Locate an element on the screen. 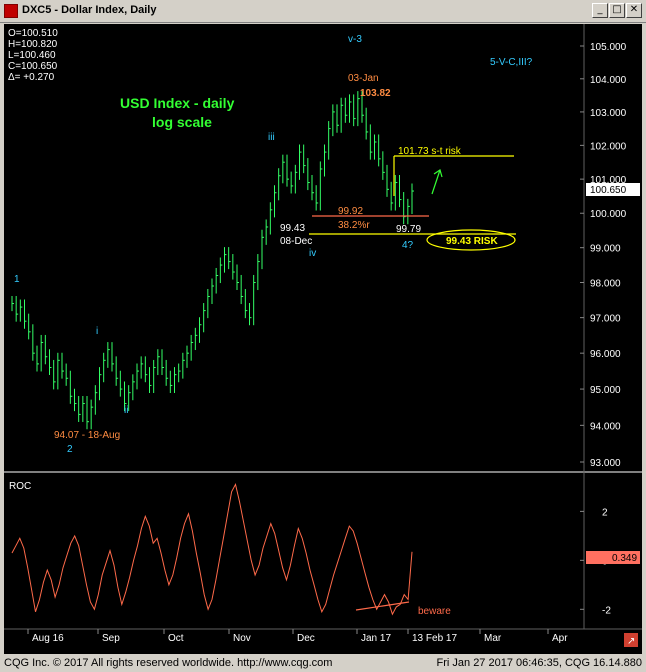  risk-label: 99.43 RISK is located at coordinates (472, 241).